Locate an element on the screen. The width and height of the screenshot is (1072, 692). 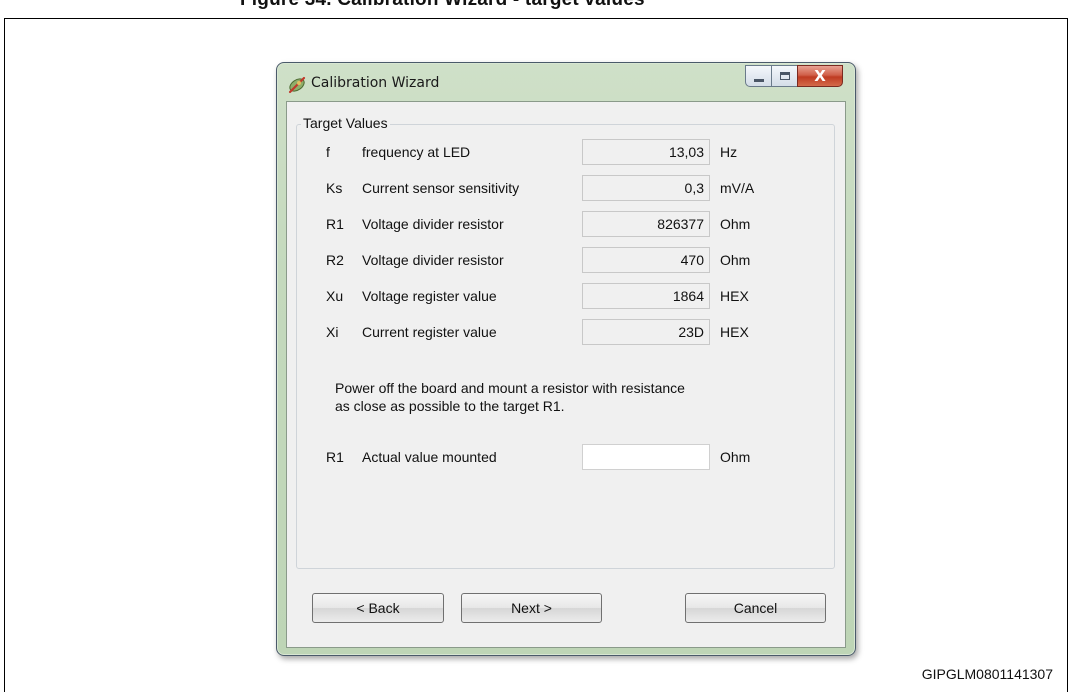
back-button: < Back is located at coordinates (378, 608).